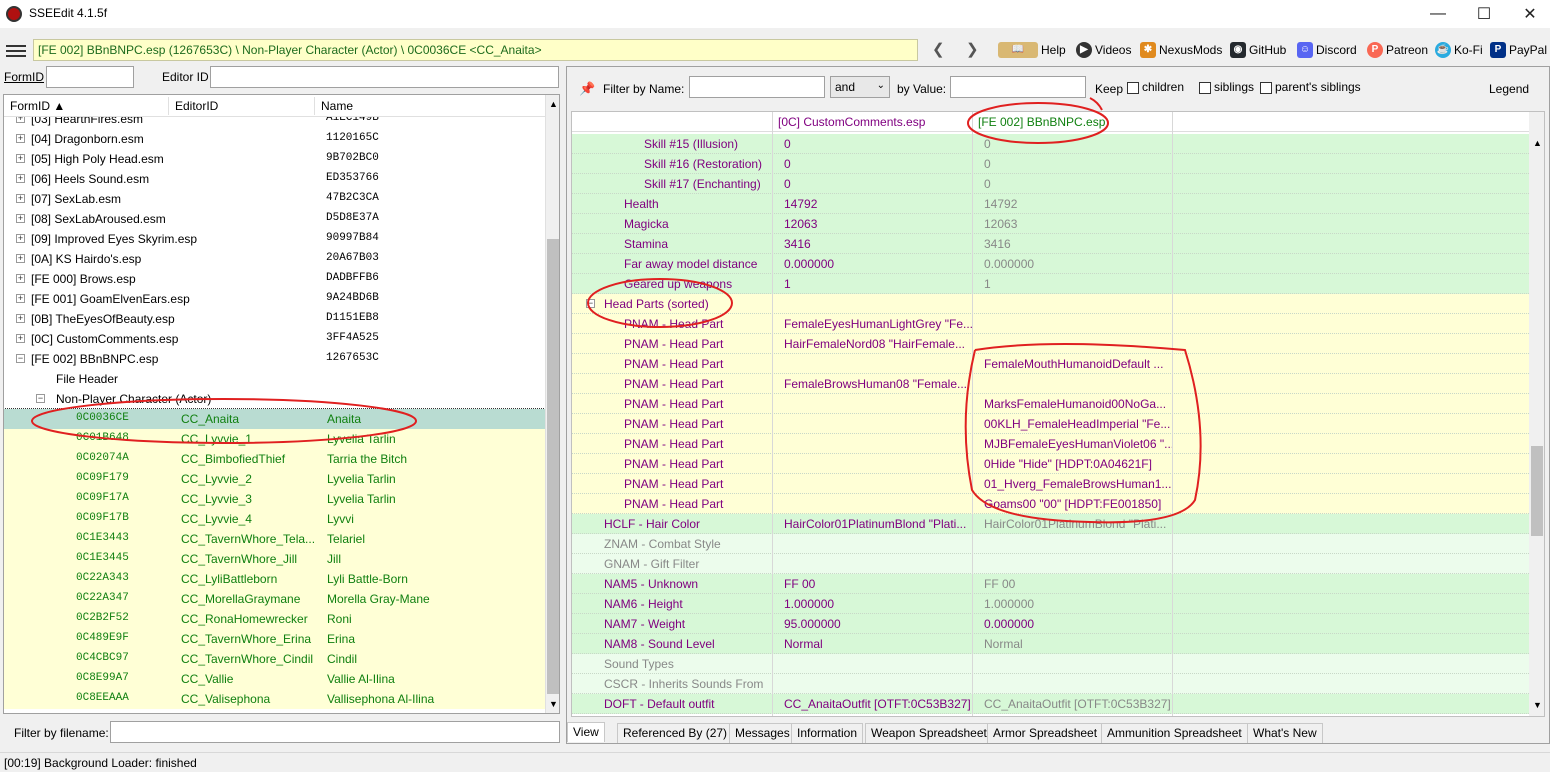 This screenshot has height=772, width=1550. I want to click on patreon-link: P Patreon, so click(1397, 50).